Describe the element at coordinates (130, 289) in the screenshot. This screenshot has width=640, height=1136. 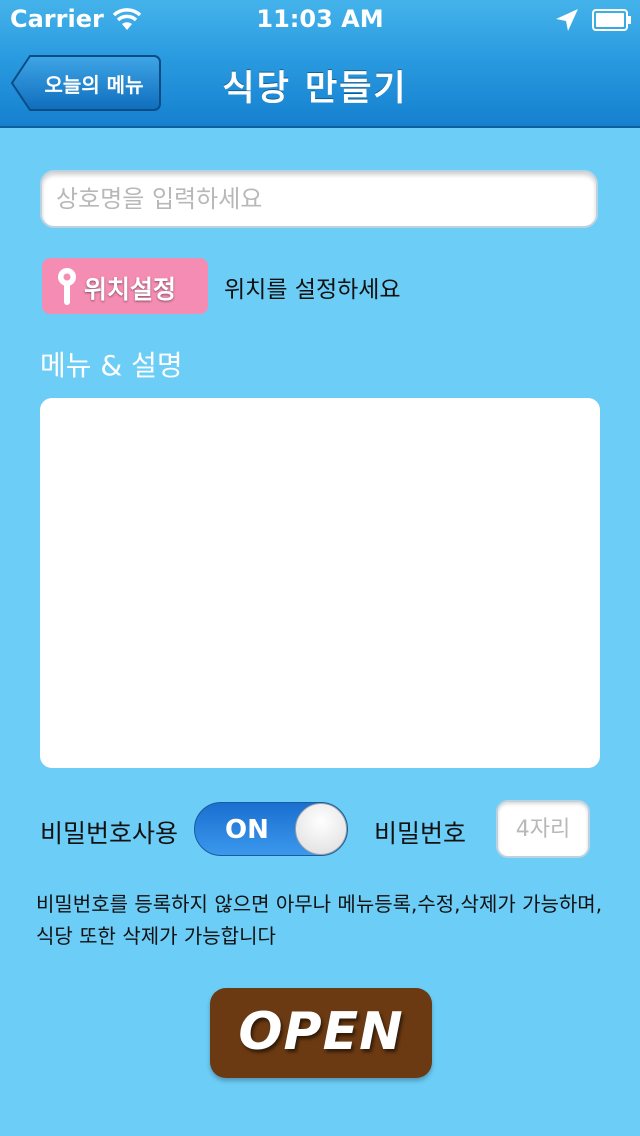
I see `location-button-label: 위치설정` at that location.